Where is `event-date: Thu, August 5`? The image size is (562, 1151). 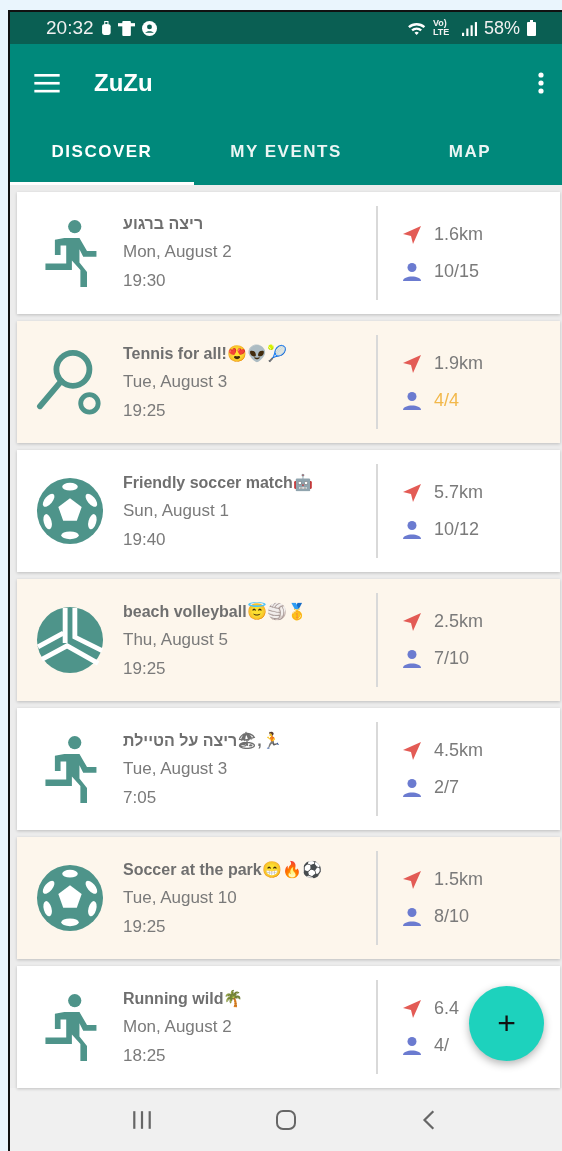 event-date: Thu, August 5 is located at coordinates (176, 639).